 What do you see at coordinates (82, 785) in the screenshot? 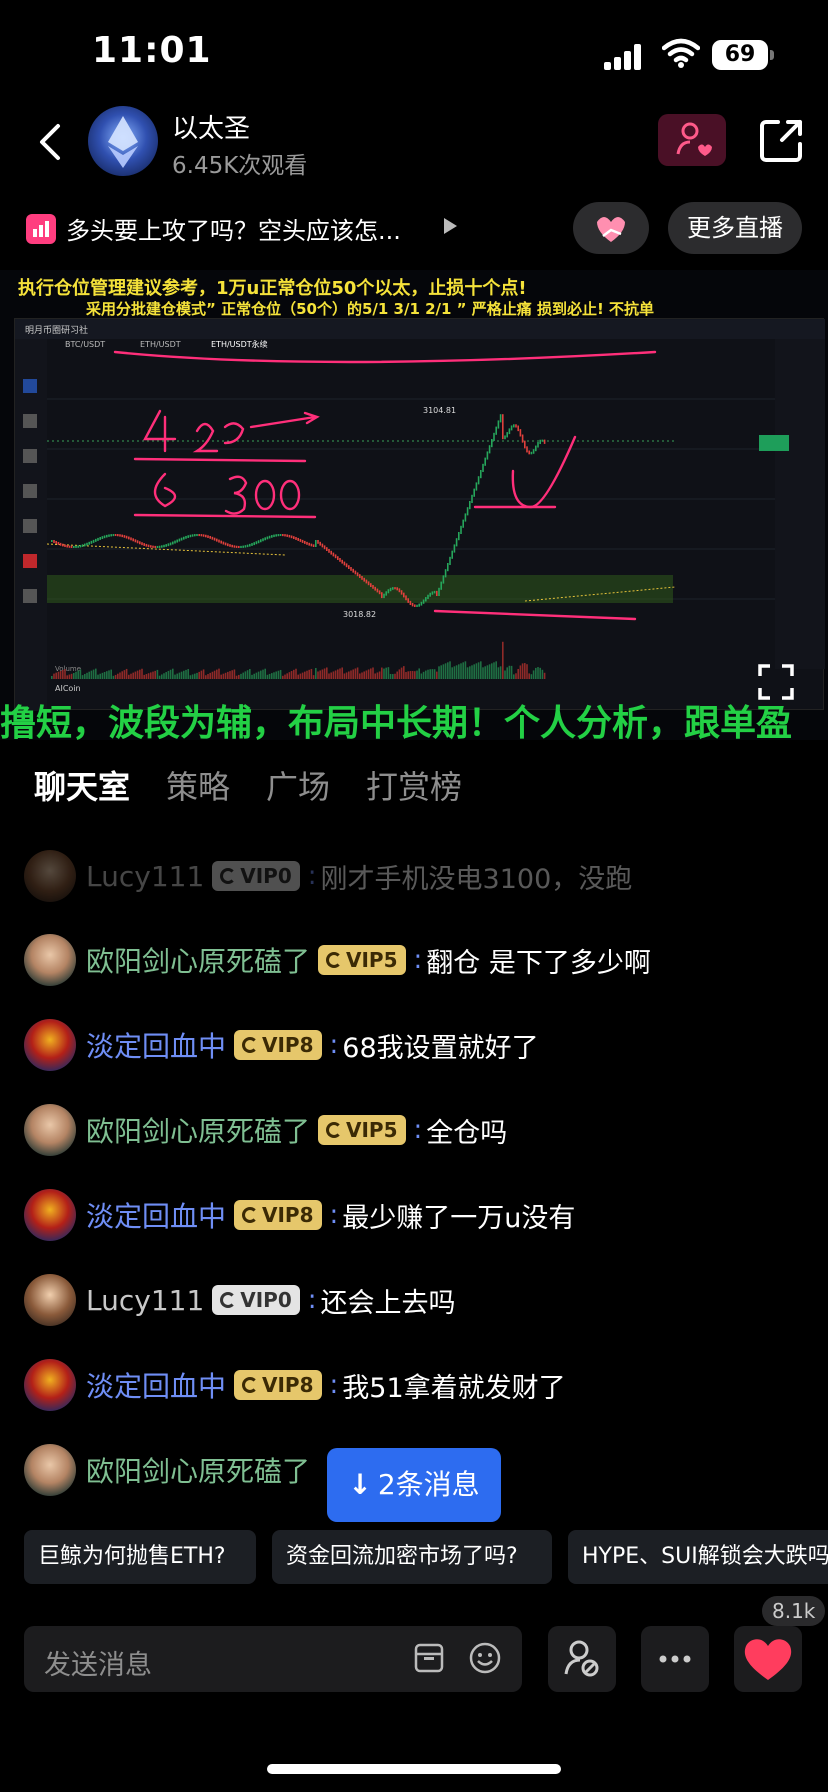
I see `tab-chatroom: 聊天室` at bounding box center [82, 785].